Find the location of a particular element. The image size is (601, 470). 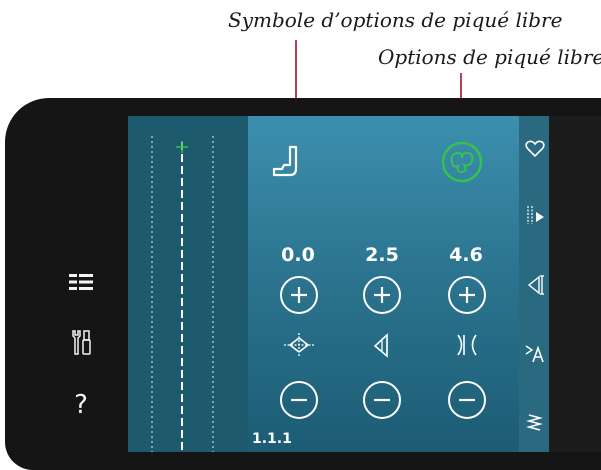

tools-icon is located at coordinates (81, 343).